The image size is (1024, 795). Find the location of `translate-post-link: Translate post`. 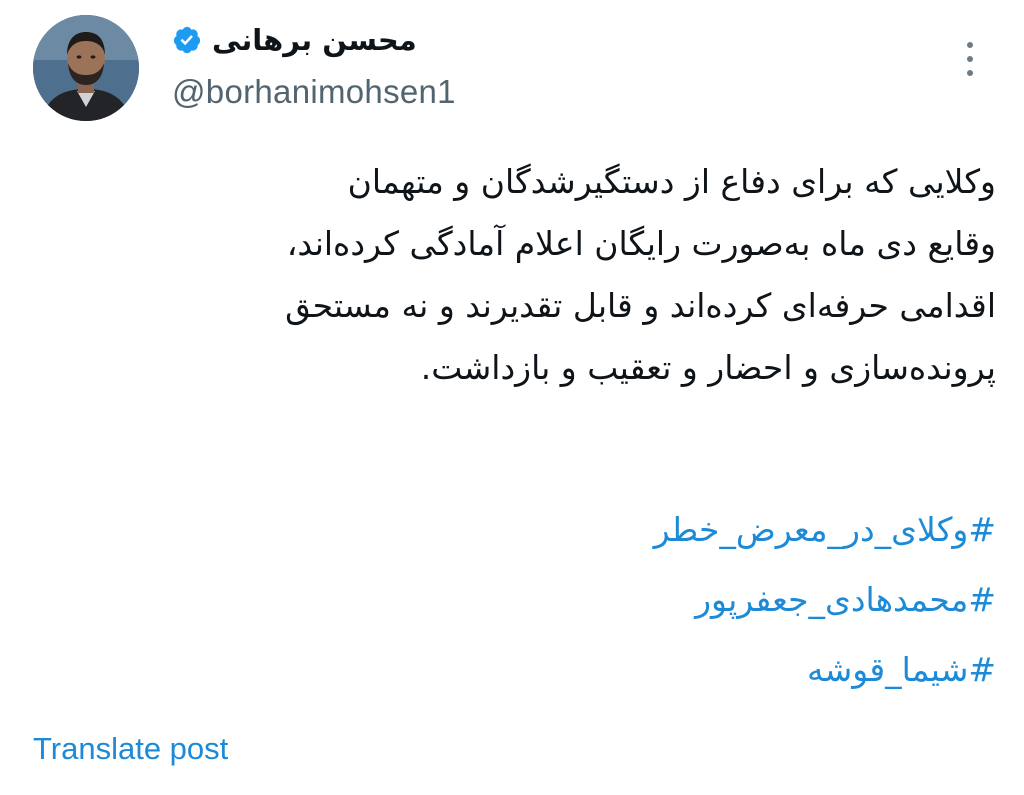

translate-post-link: Translate post is located at coordinates (130, 749).